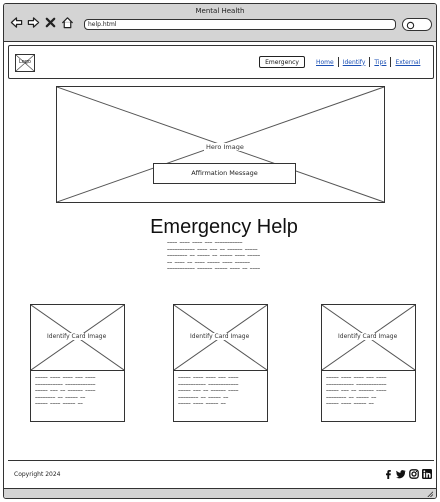 The width and height of the screenshot is (440, 502). What do you see at coordinates (221, 474) in the screenshot?
I see `site-footer: Copyright 2024` at bounding box center [221, 474].